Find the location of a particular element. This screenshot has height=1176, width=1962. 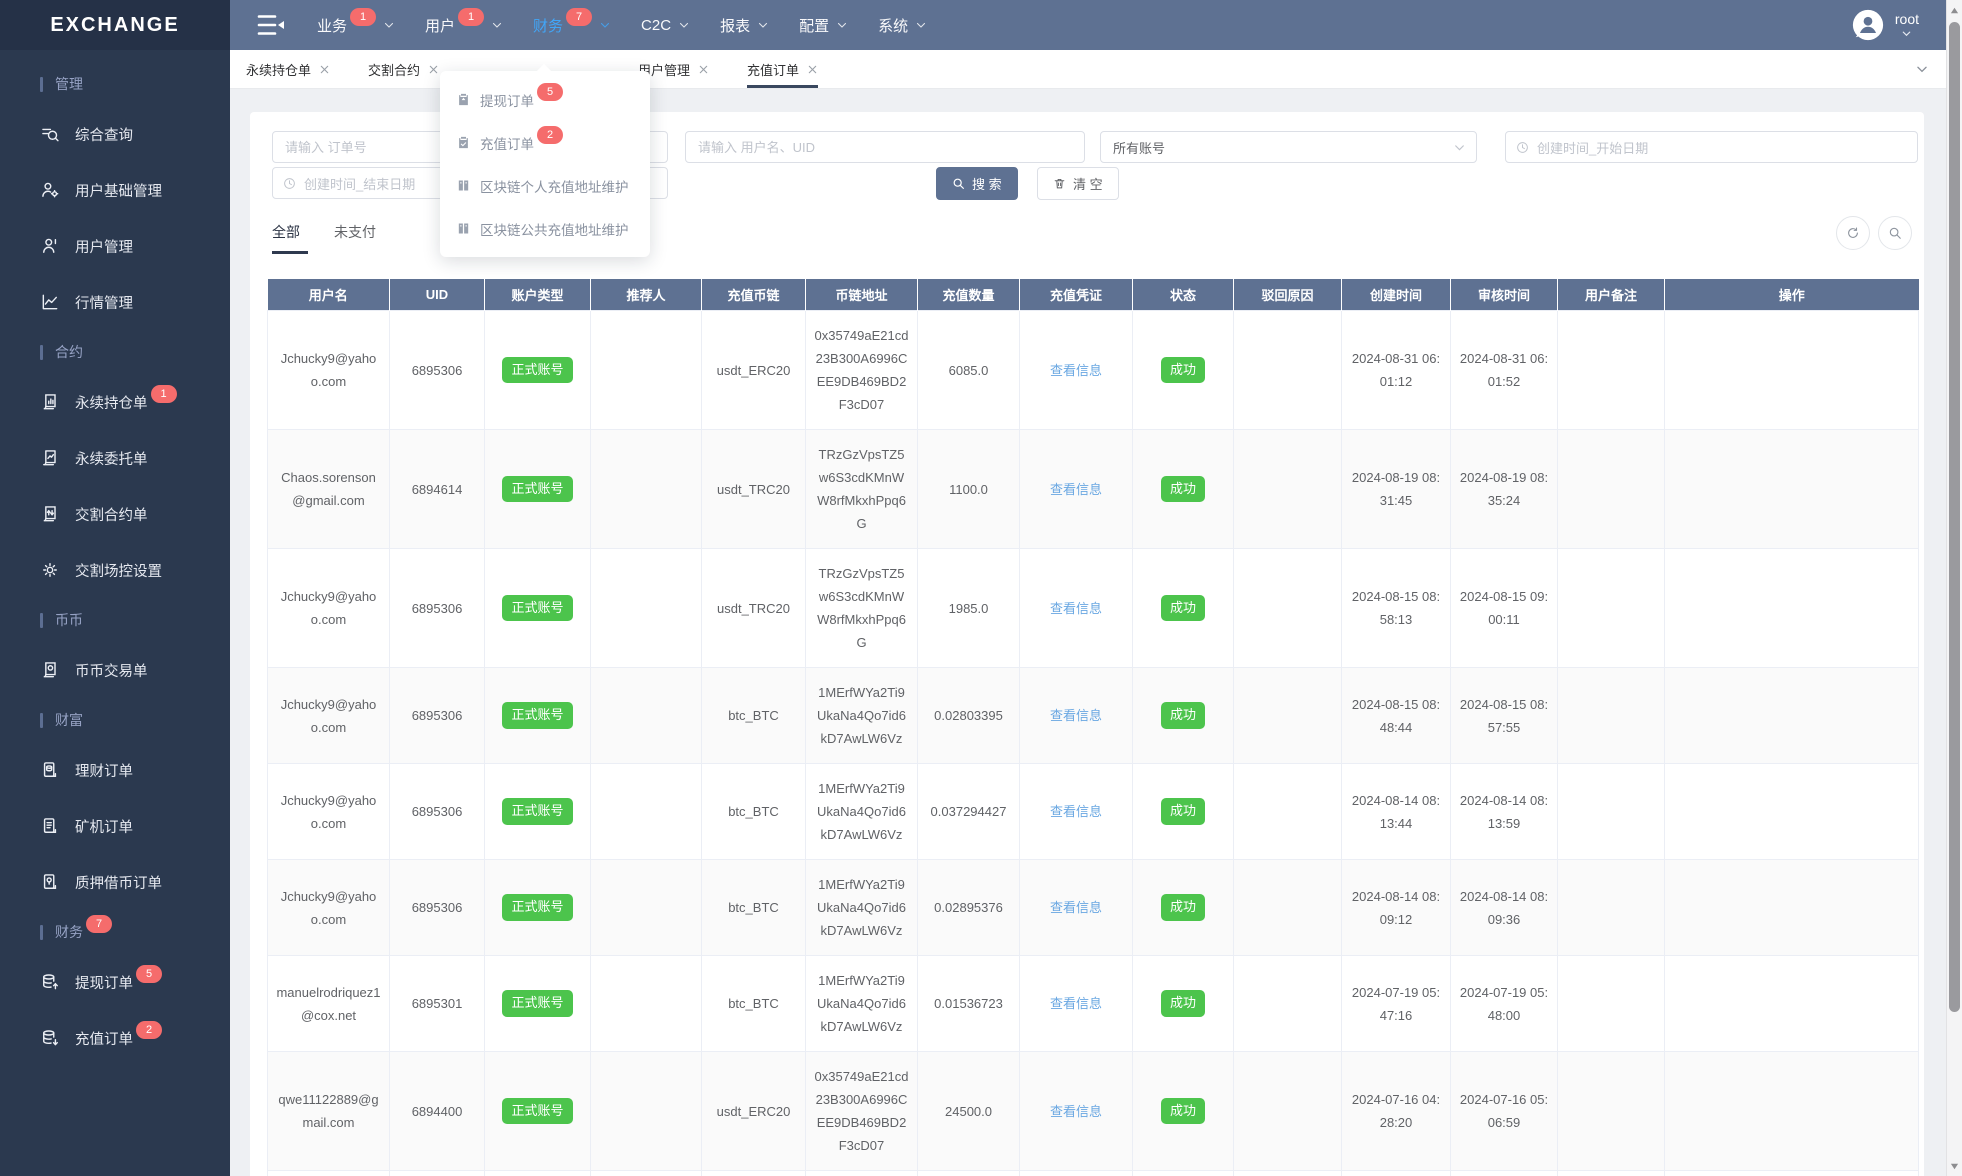

nav-item-label: 用户 is located at coordinates (440, 26).